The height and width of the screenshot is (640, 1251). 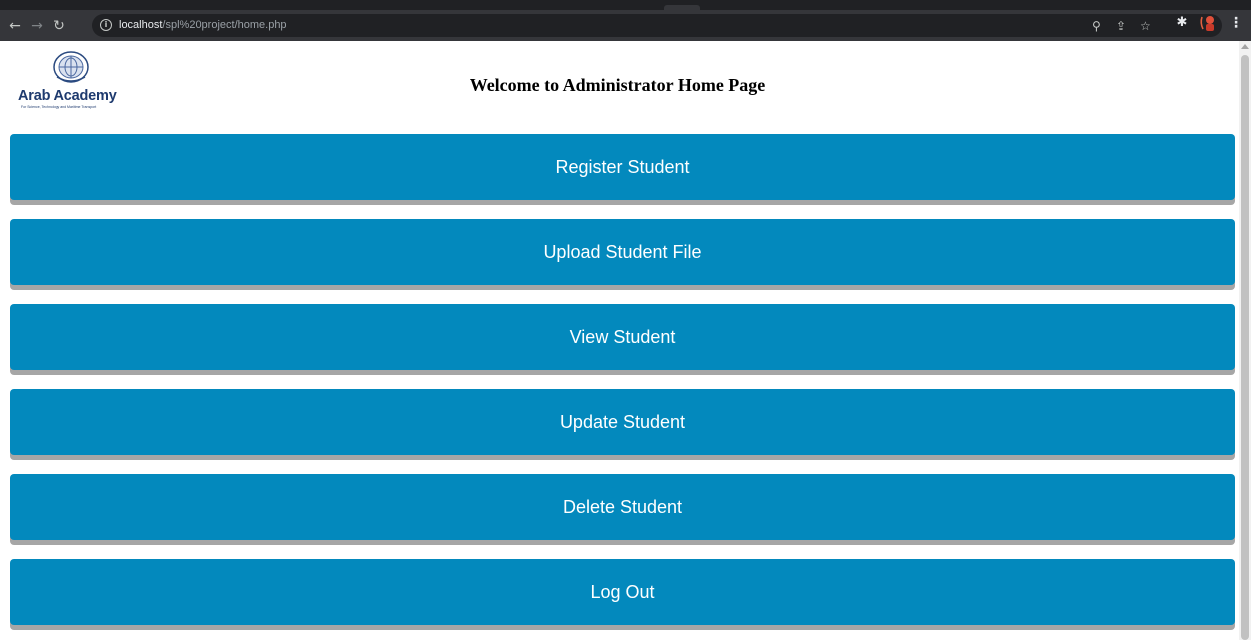 I want to click on upload-student-file-button: Upload Student File, so click(x=622, y=252).